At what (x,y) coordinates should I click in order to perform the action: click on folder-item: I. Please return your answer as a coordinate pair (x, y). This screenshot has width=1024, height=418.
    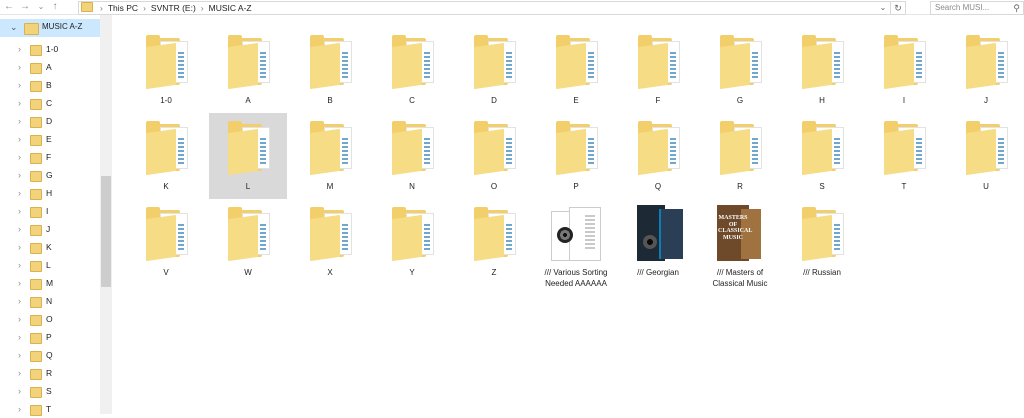
    Looking at the image, I should click on (904, 70).